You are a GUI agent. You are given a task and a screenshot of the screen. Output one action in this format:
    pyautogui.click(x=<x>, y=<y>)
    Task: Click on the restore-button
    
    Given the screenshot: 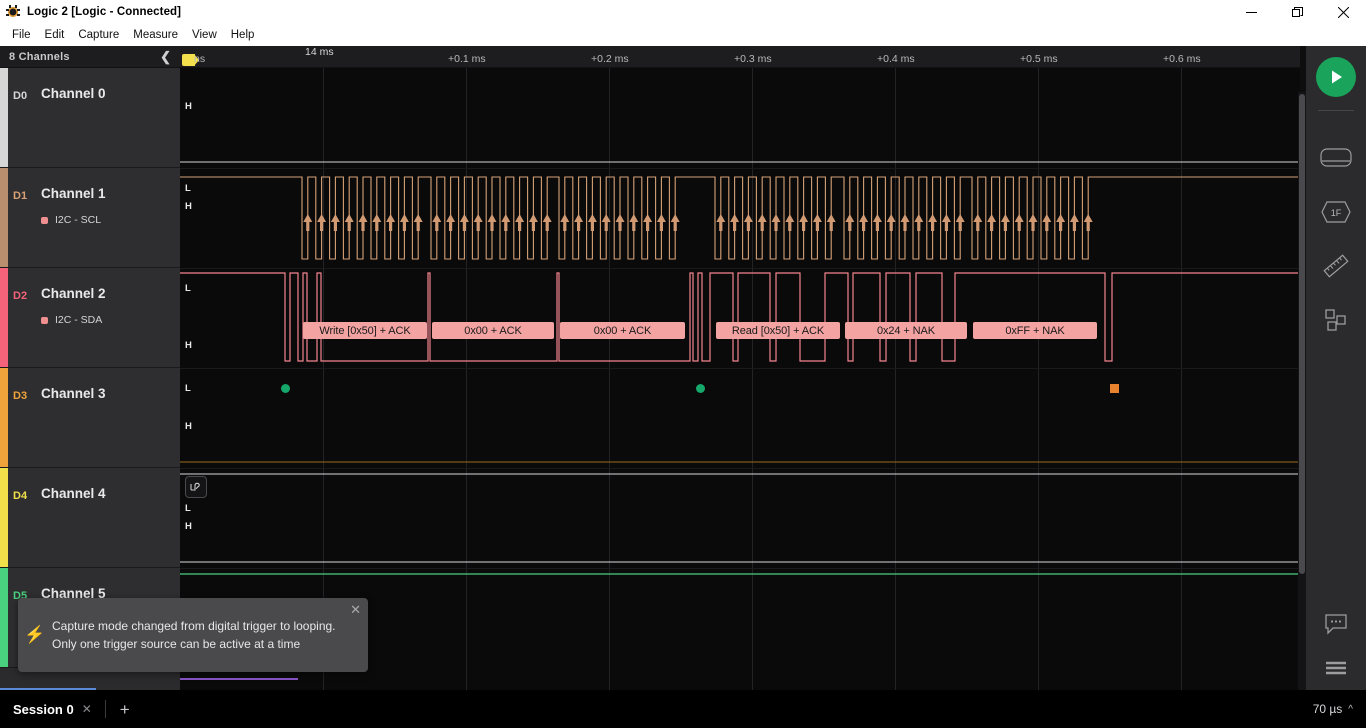 What is the action you would take?
    pyautogui.click(x=1297, y=12)
    